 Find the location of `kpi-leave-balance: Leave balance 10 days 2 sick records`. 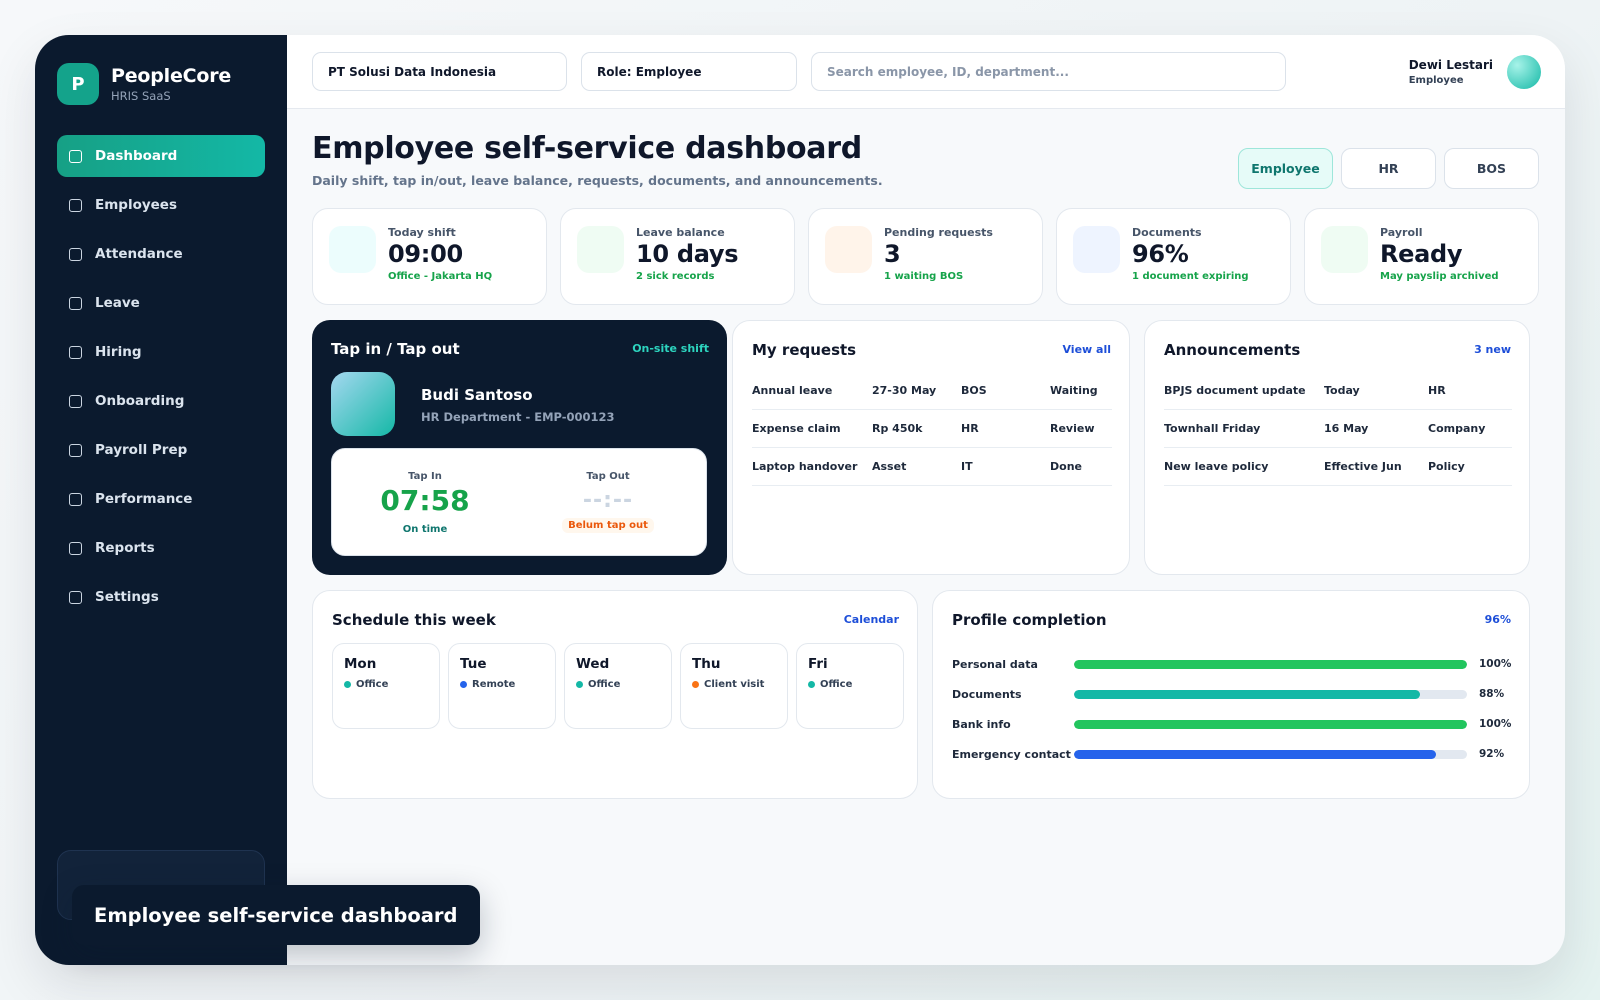

kpi-leave-balance: Leave balance 10 days 2 sick records is located at coordinates (677, 256).